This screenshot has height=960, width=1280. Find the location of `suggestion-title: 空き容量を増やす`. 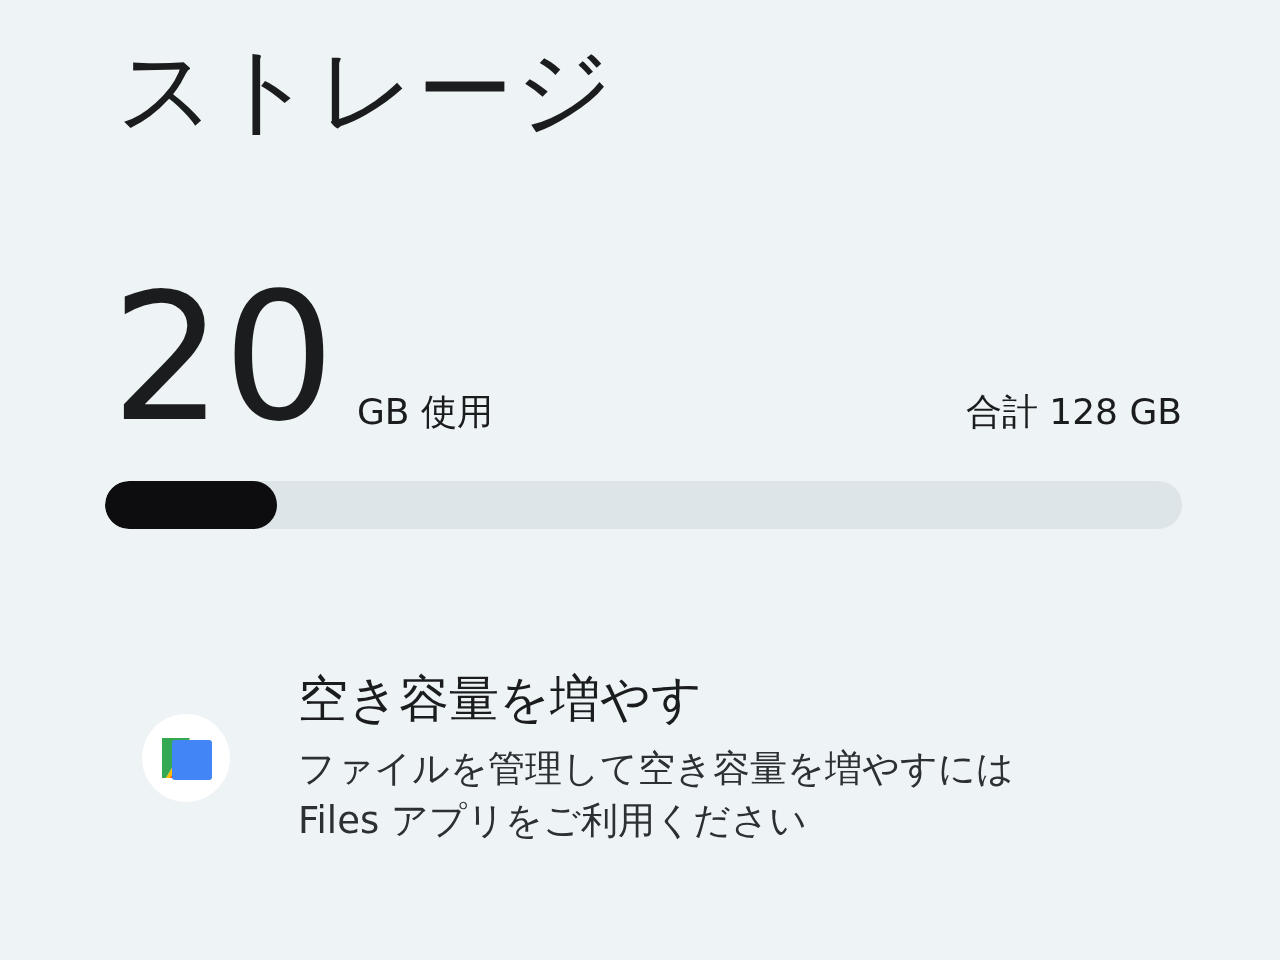

suggestion-title: 空き容量を増やす is located at coordinates (656, 699).